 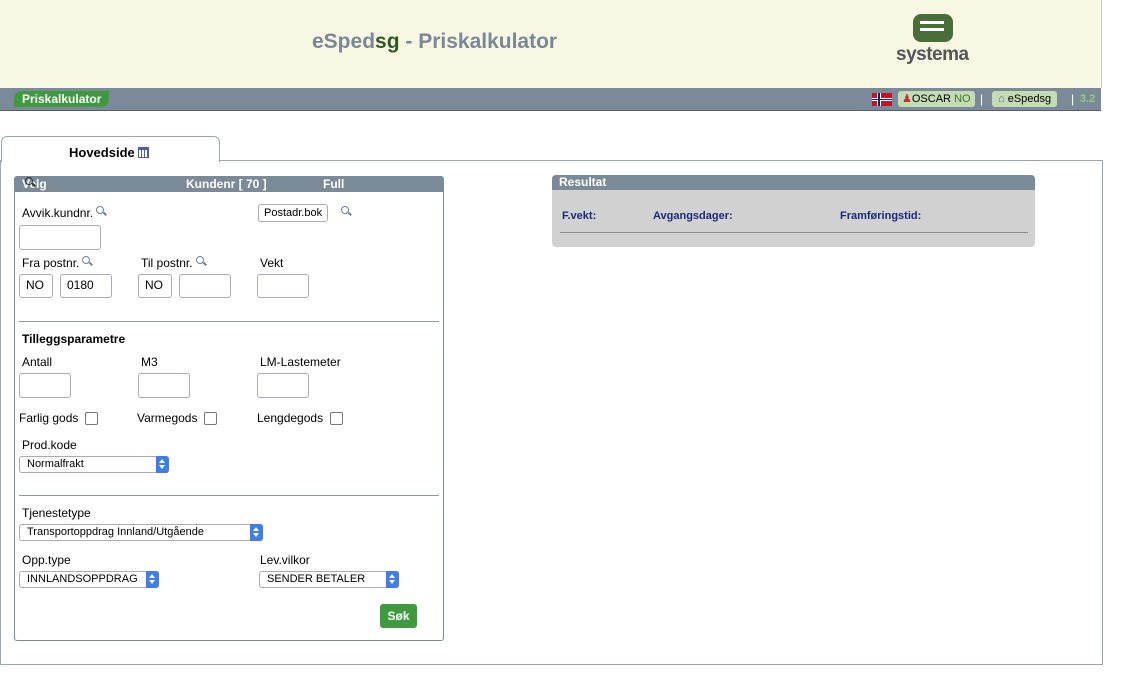 What do you see at coordinates (285, 560) in the screenshot?
I see `levvilkor-label: Lev.vilkor` at bounding box center [285, 560].